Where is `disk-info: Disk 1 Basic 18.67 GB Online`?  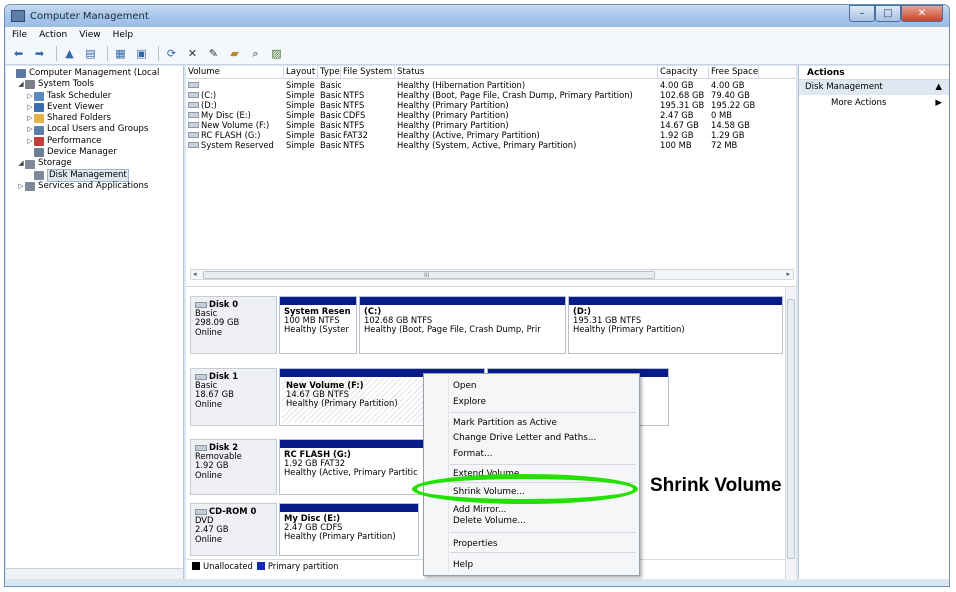
disk-info: Disk 1 Basic 18.67 GB Online is located at coordinates (233, 397).